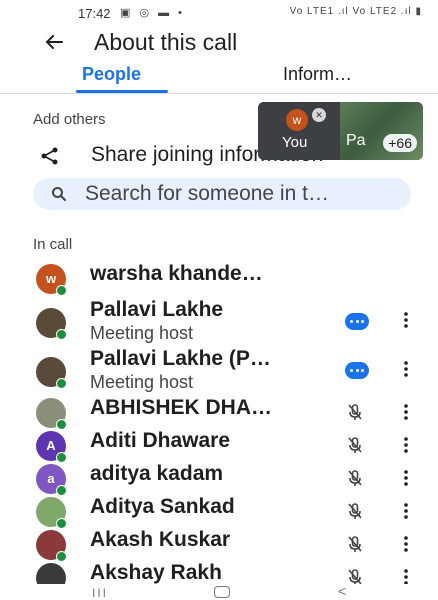 This screenshot has width=438, height=600. I want to click on participant-name: Aditya Sankad, so click(162, 506).